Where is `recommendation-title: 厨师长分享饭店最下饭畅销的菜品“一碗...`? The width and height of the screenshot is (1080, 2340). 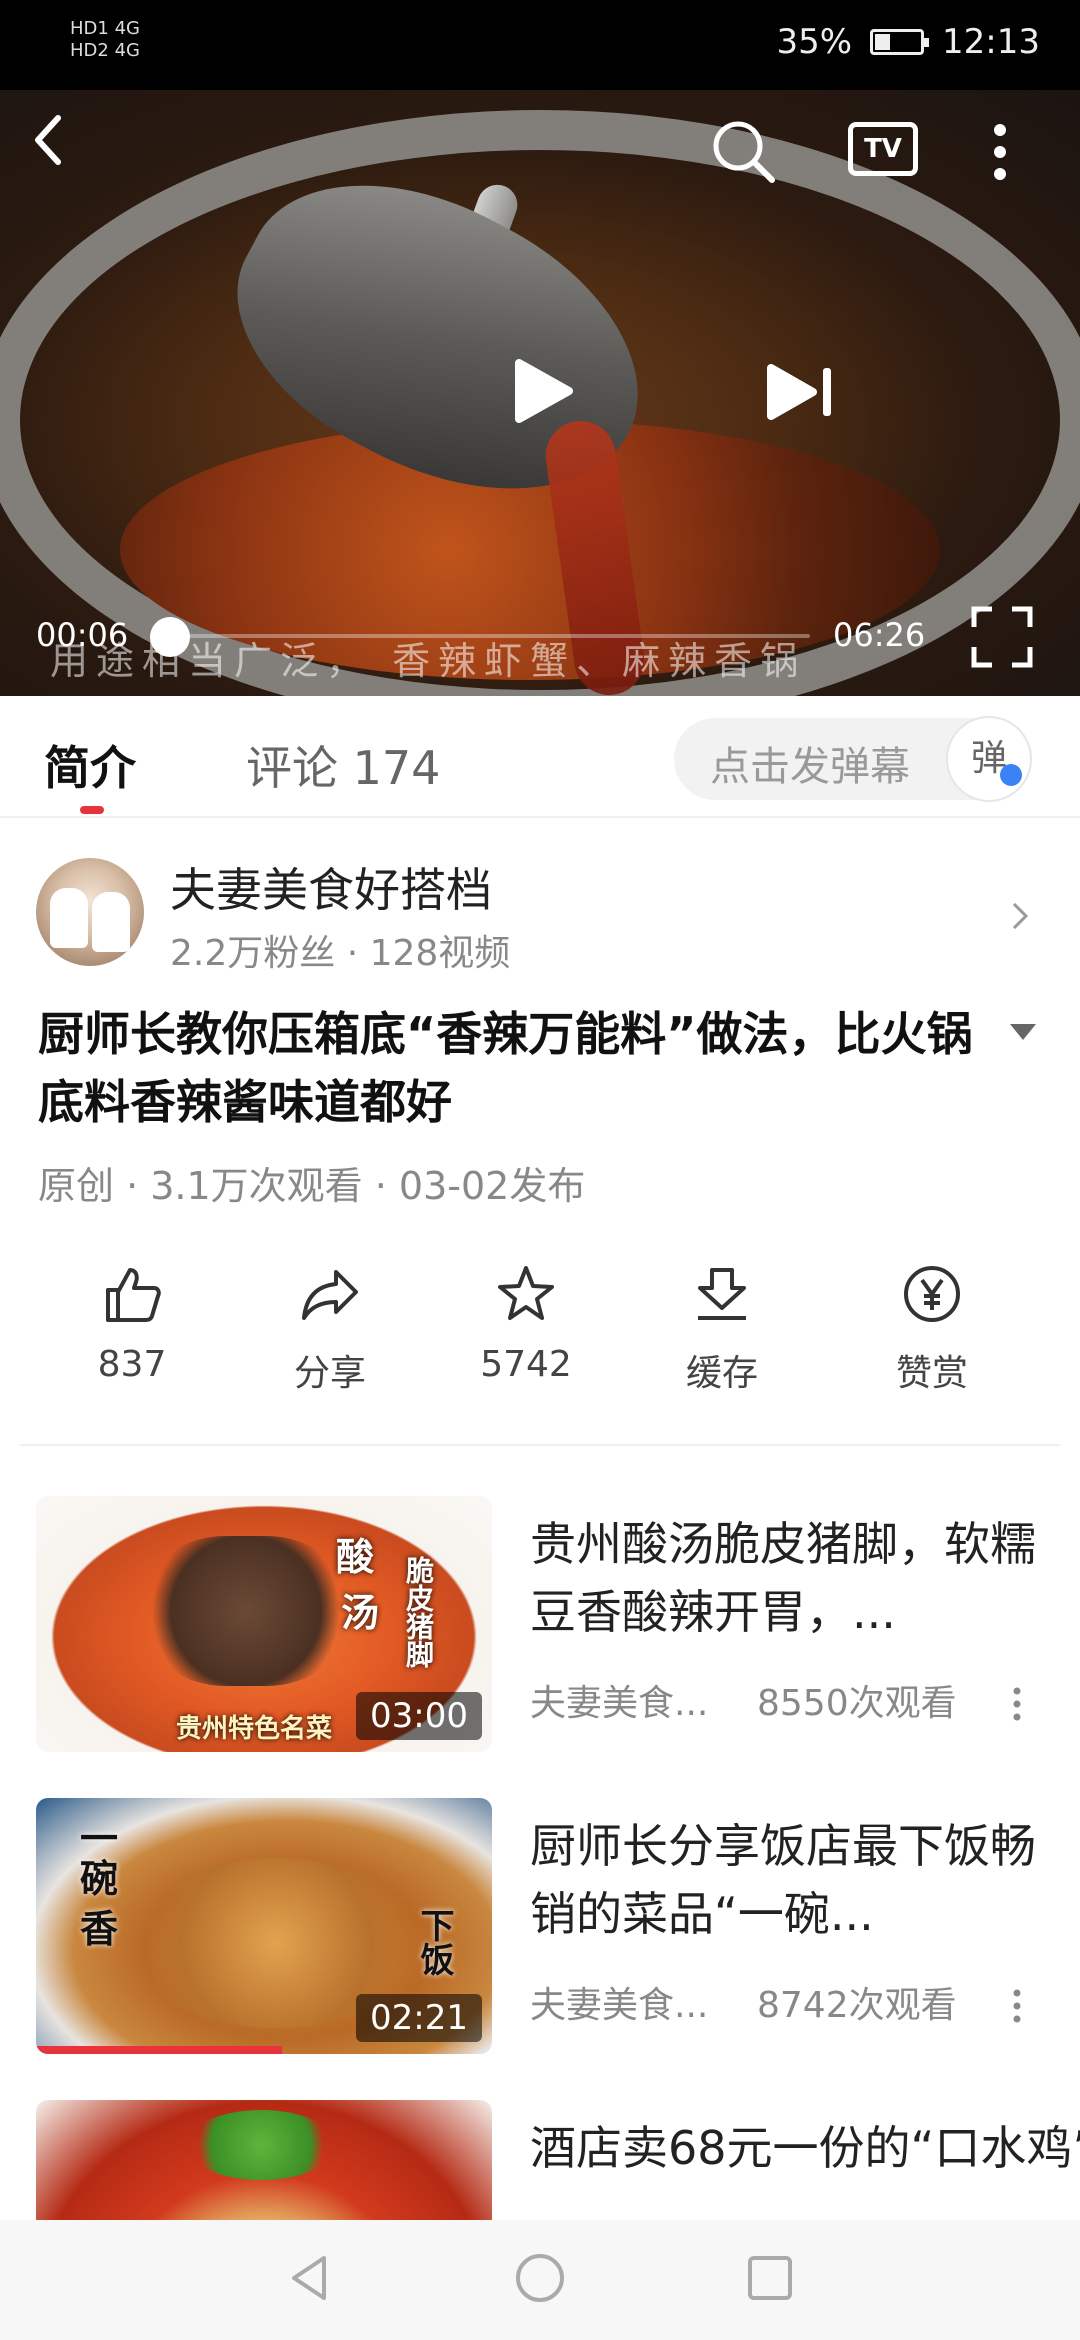 recommendation-title: 厨师长分享饭店最下饭畅销的菜品“一碗... is located at coordinates (785, 1880).